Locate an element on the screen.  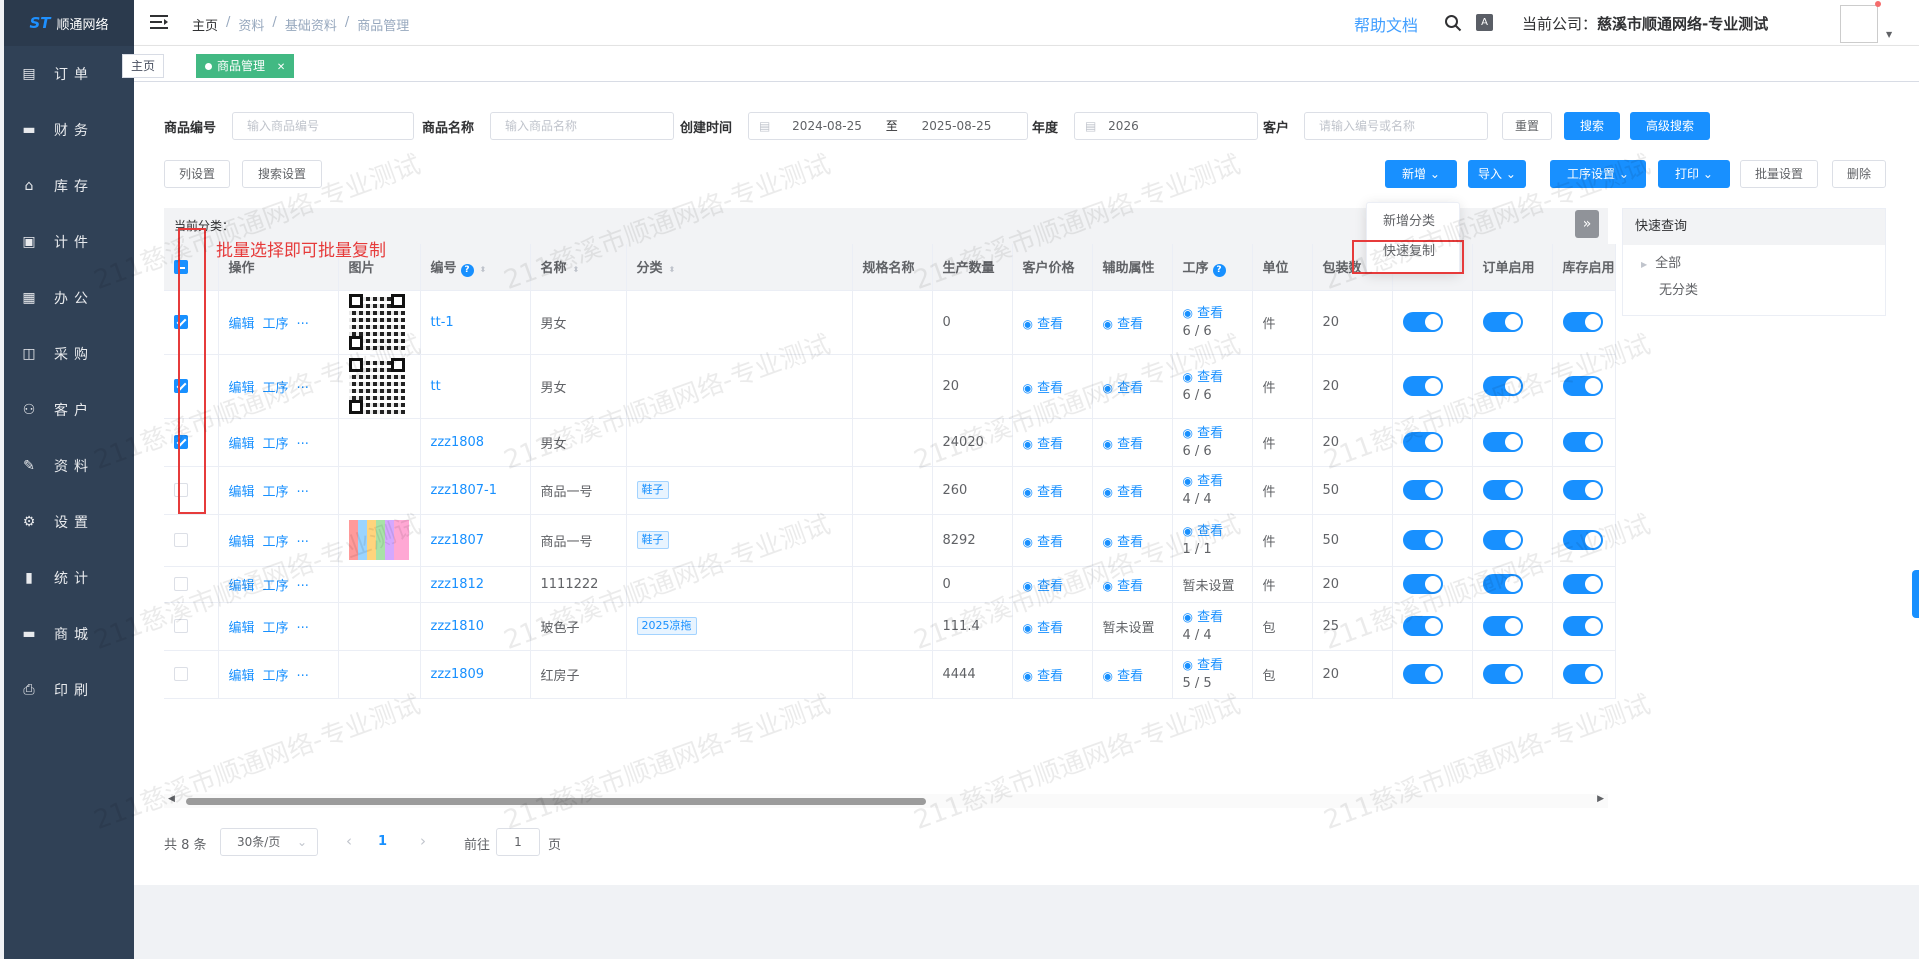
side-drawer-handle is located at coordinates (1915, 594).